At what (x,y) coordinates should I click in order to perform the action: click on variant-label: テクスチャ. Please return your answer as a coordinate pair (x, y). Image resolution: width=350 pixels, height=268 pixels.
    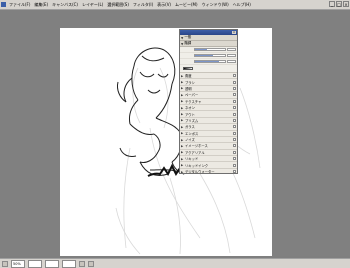
    Looking at the image, I should click on (193, 101).